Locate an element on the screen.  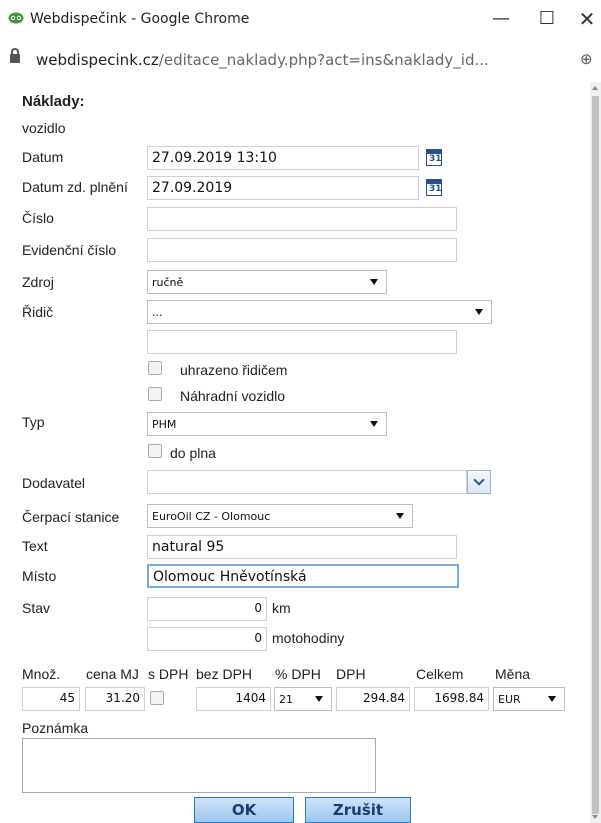
scrollbar is located at coordinates (595, 452).